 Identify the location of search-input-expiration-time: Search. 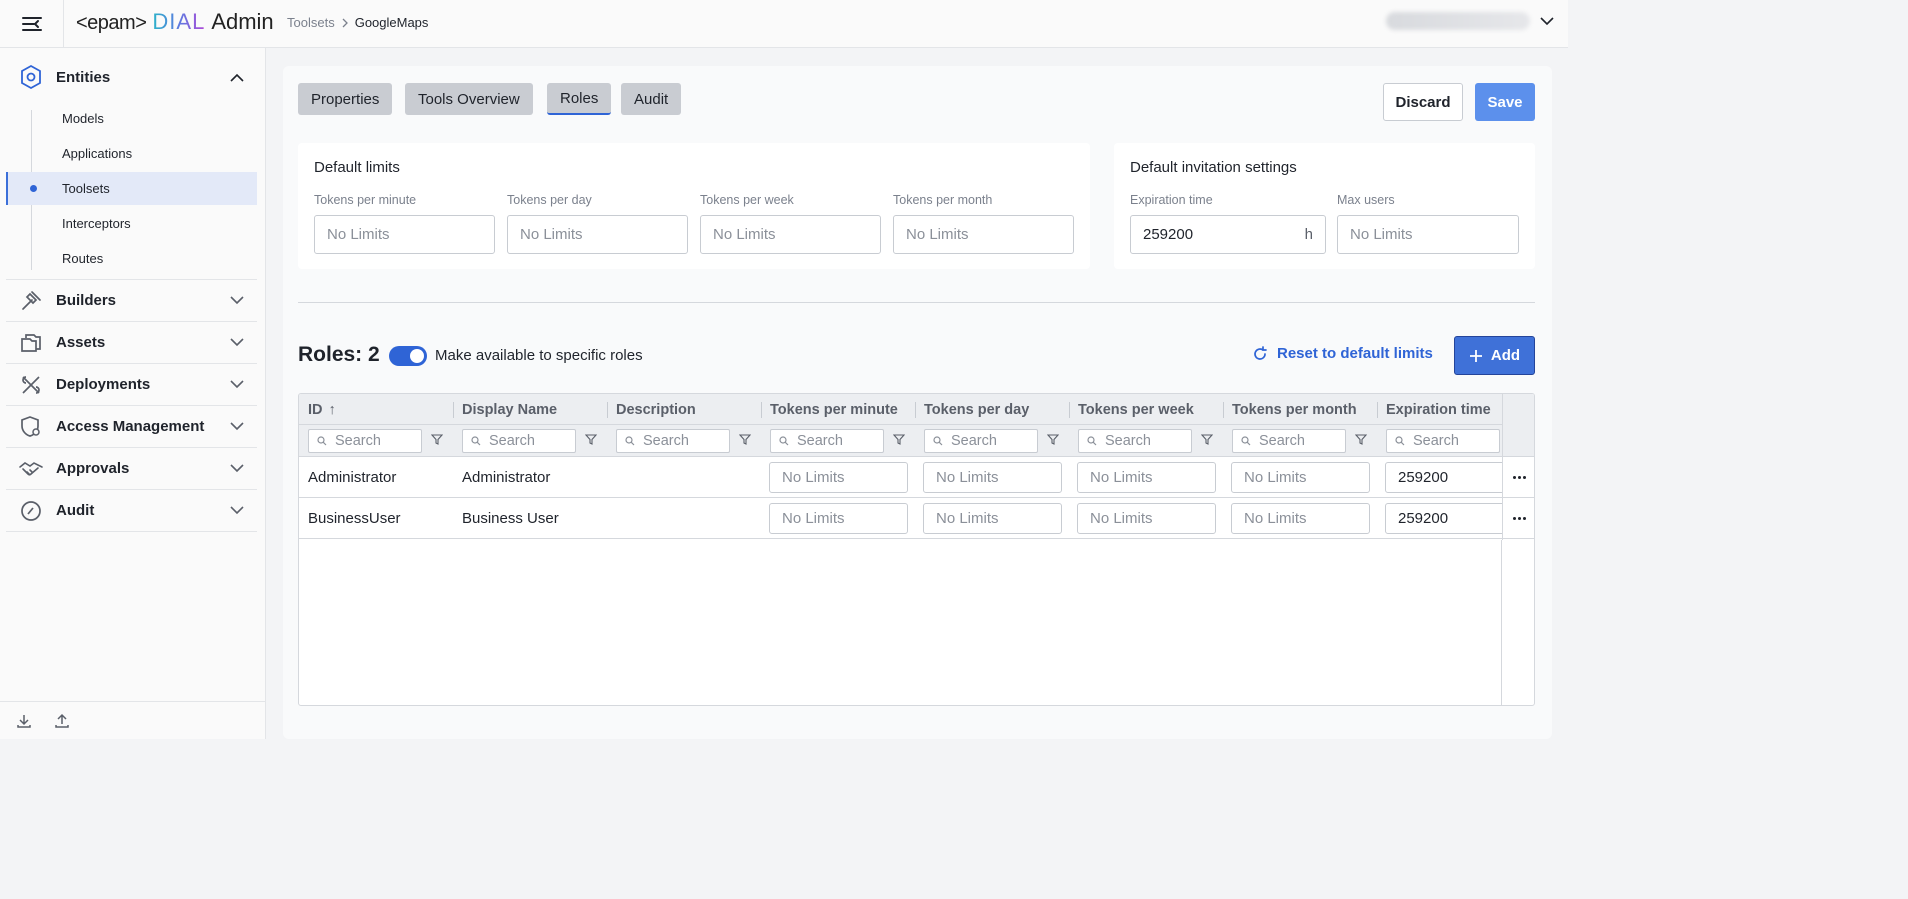
(1443, 441).